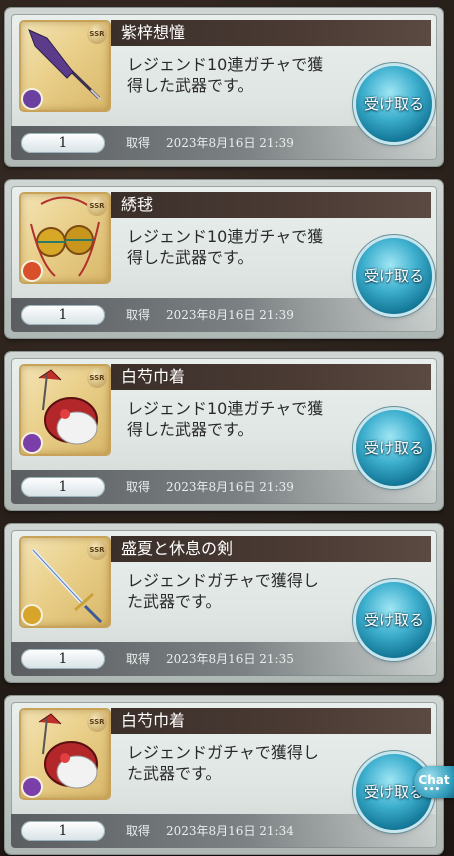 This screenshot has height=856, width=454. I want to click on item-name: 綉毬, so click(271, 205).